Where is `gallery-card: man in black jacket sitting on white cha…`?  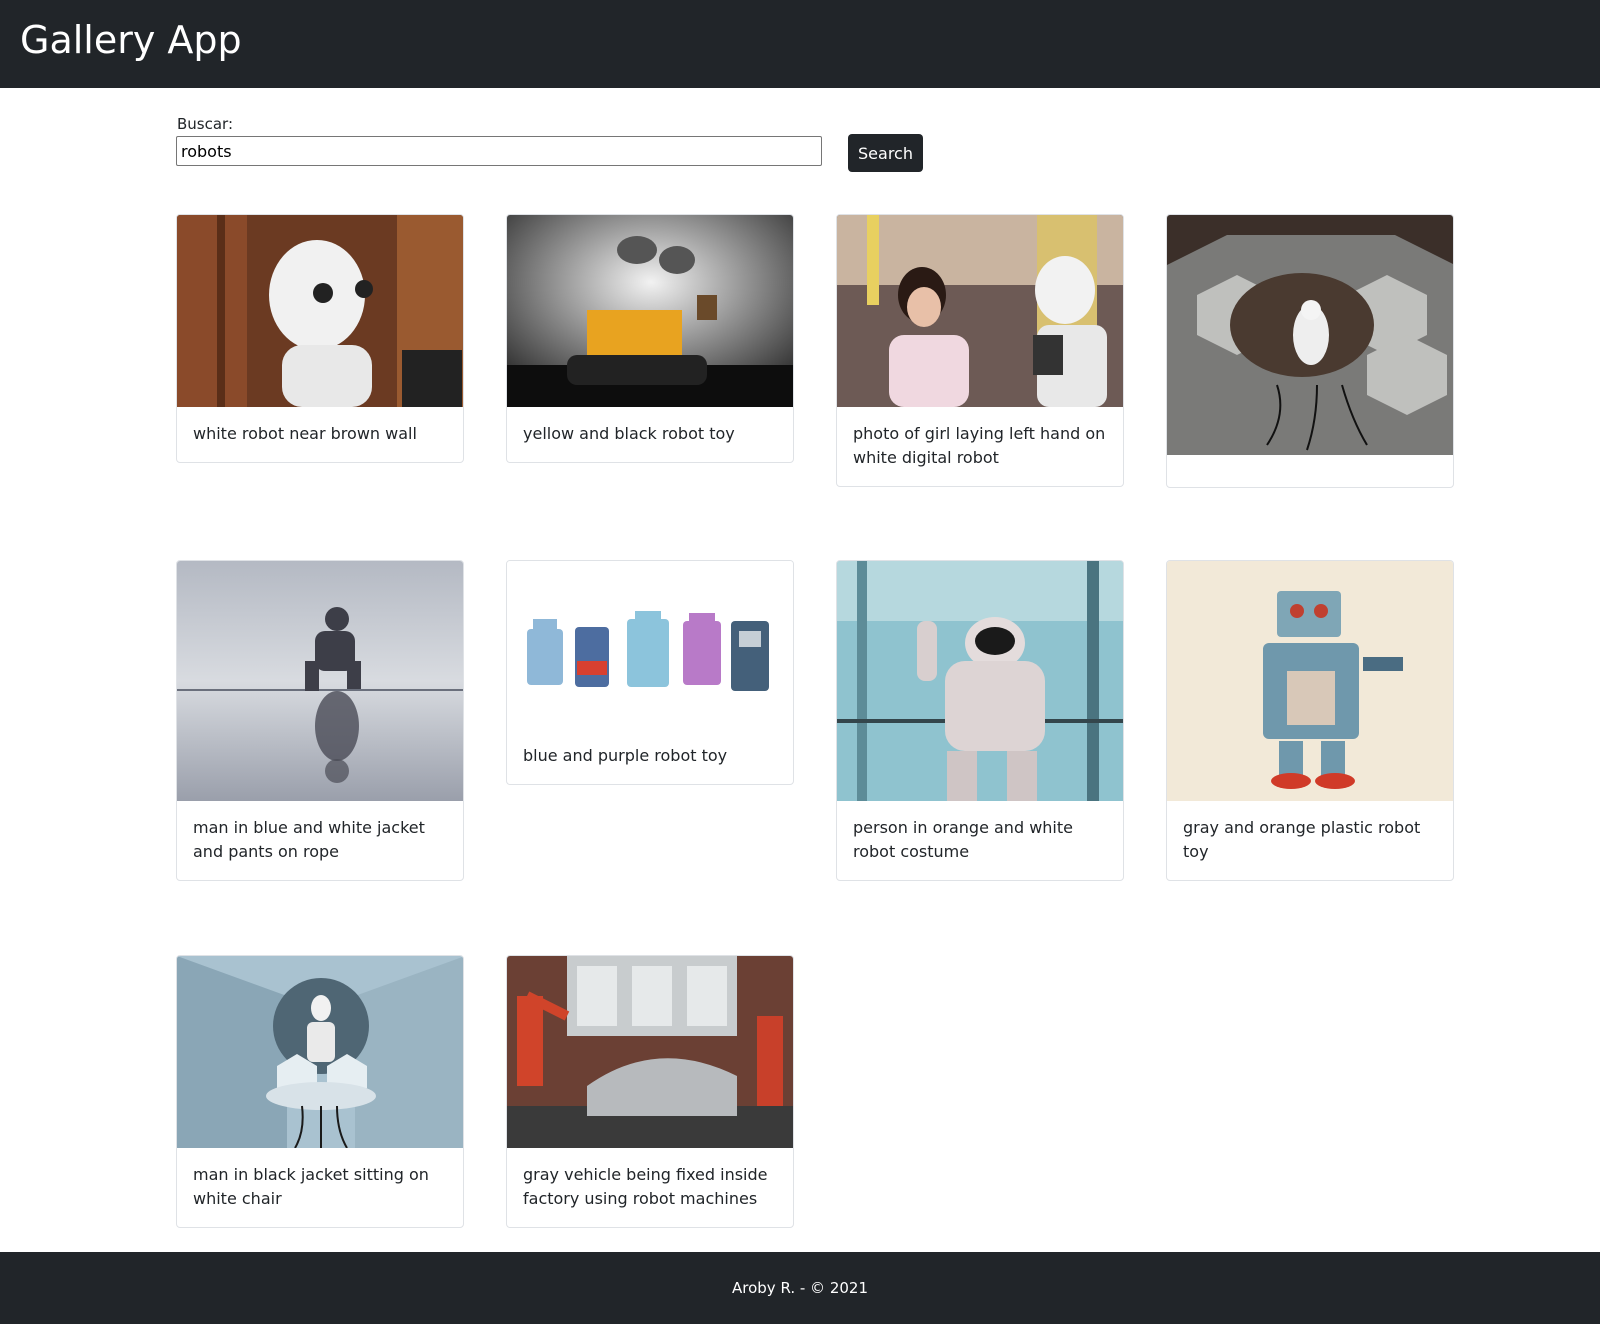 gallery-card: man in black jacket sitting on white cha… is located at coordinates (320, 1091).